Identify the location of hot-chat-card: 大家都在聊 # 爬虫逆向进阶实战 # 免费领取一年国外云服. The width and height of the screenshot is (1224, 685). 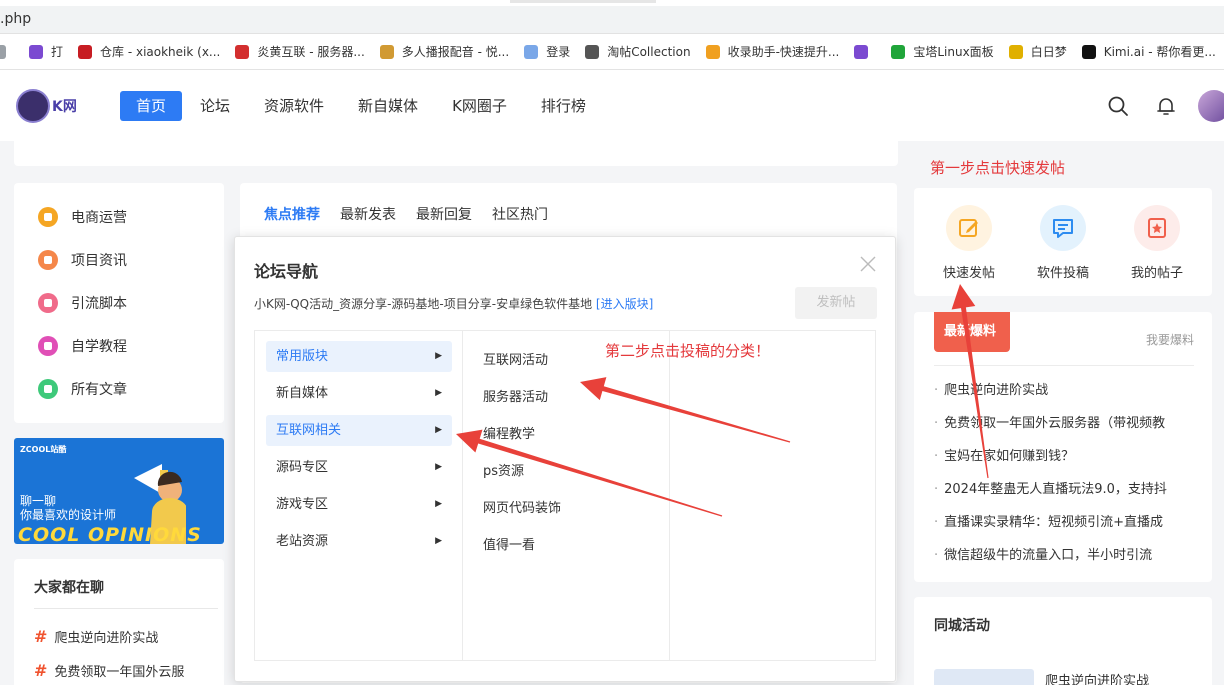
(119, 622).